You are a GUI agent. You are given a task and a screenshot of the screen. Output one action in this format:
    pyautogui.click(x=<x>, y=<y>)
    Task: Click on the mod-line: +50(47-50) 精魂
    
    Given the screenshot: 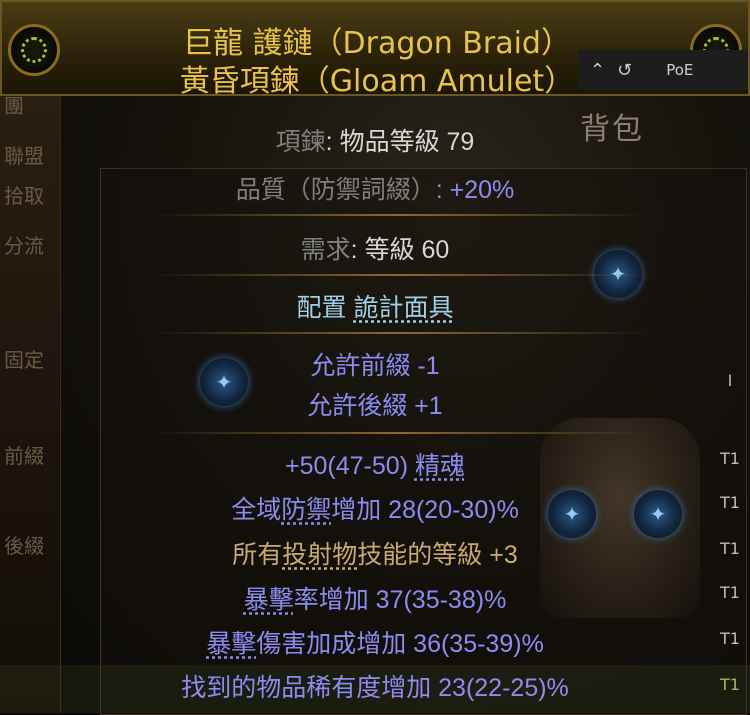 What is the action you would take?
    pyautogui.click(x=375, y=466)
    